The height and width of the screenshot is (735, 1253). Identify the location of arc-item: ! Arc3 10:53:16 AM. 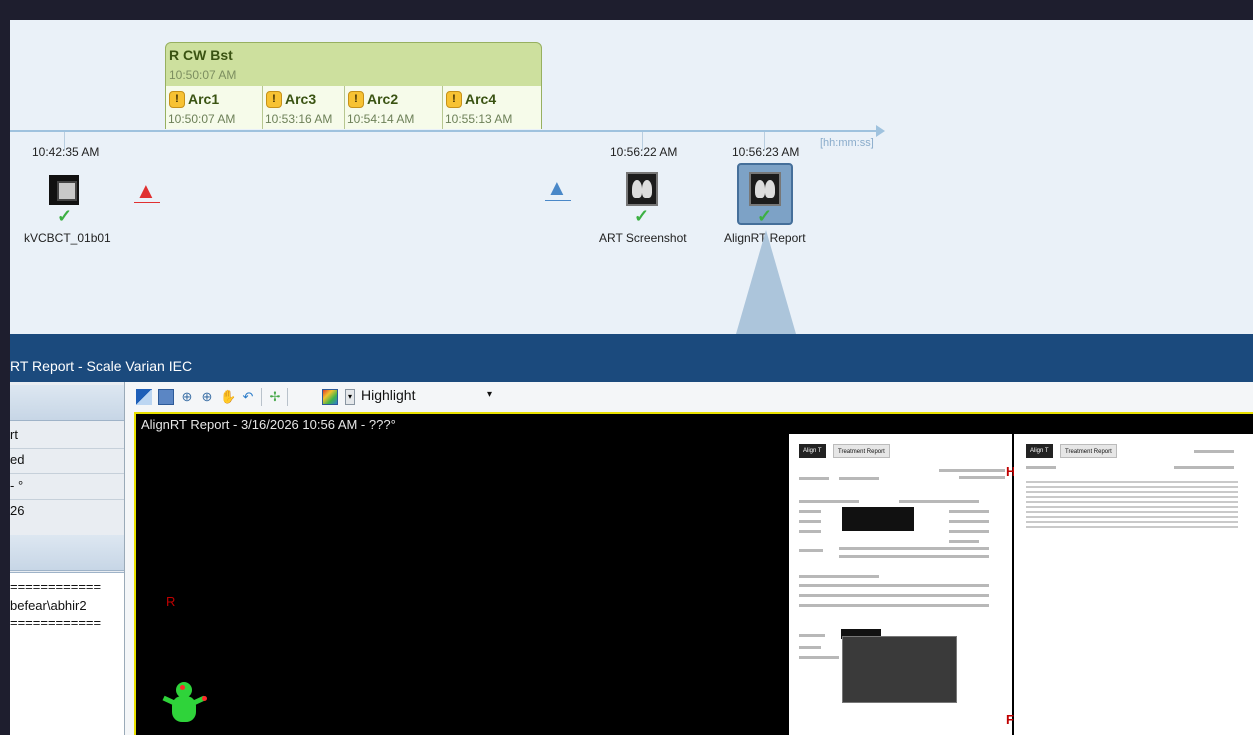
(303, 107).